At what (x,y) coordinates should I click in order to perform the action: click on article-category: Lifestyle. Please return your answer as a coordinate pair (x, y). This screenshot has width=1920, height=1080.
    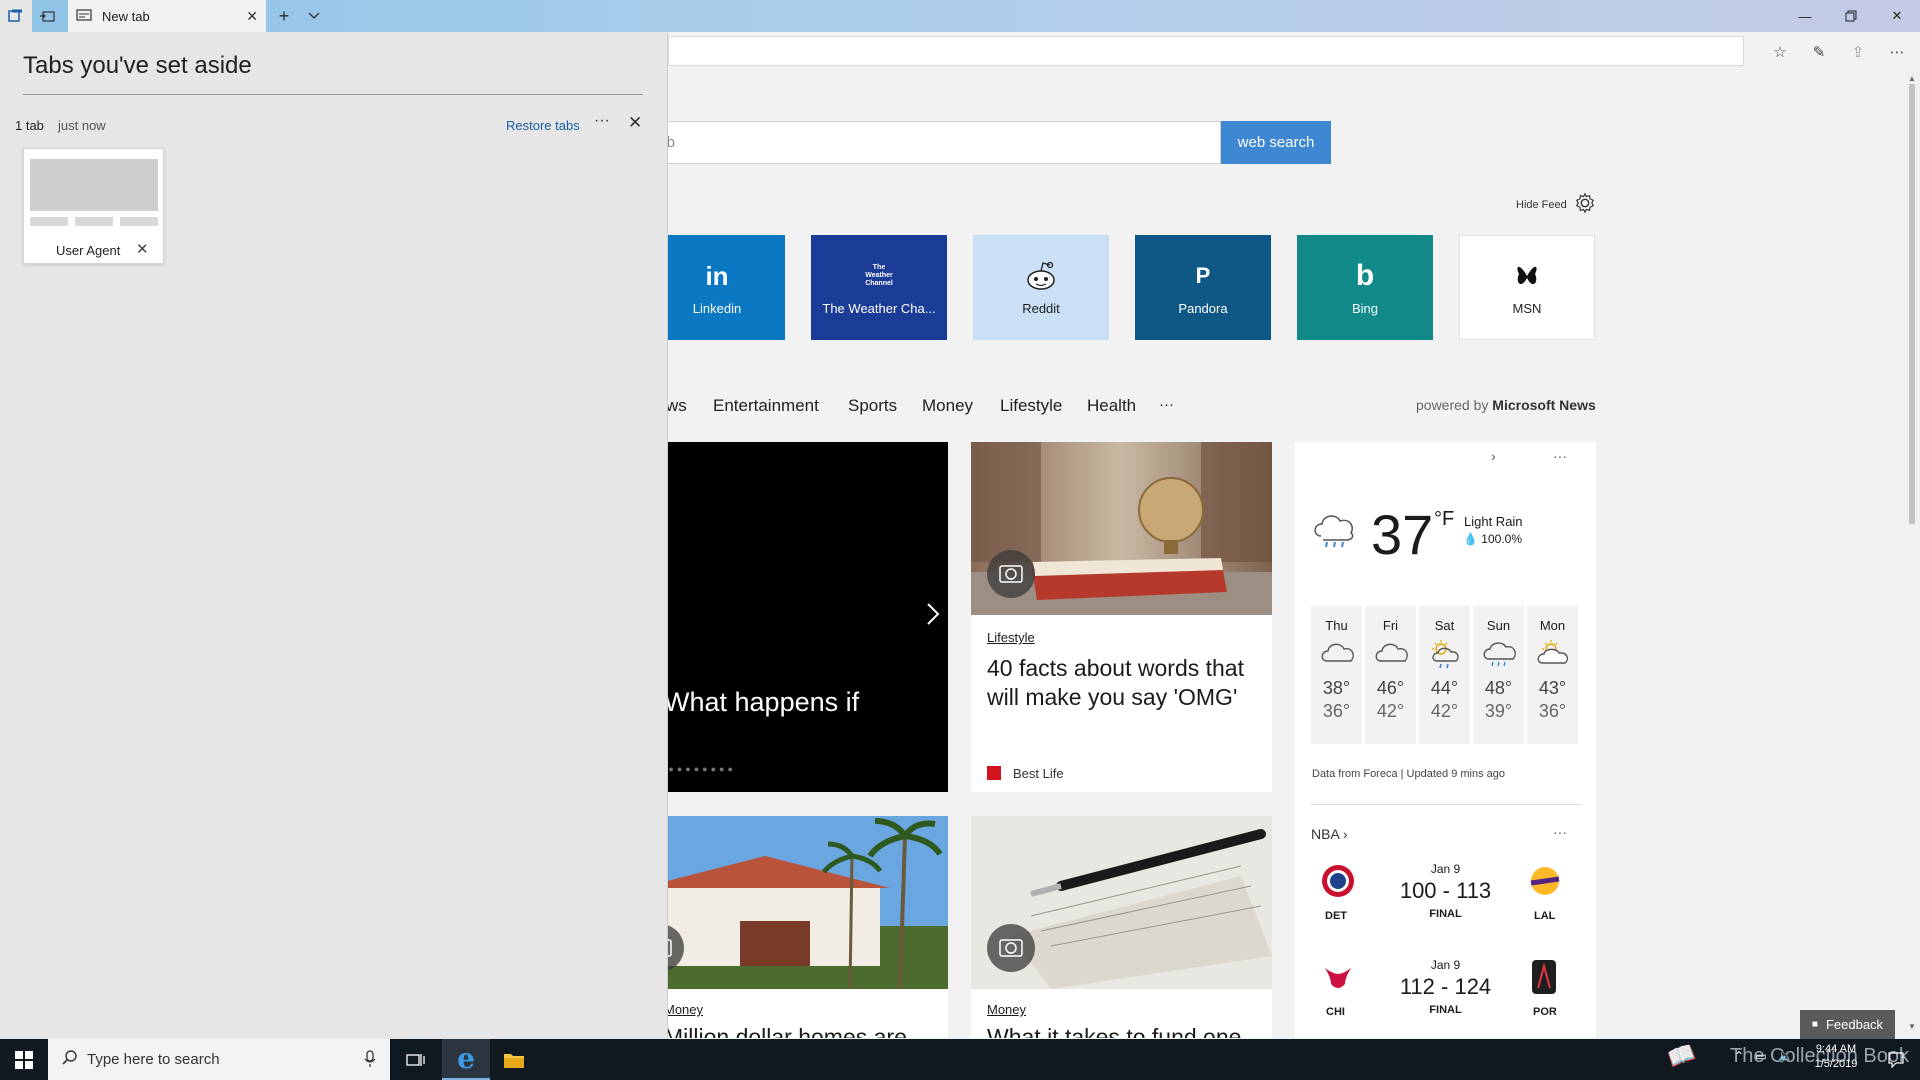
    Looking at the image, I should click on (1011, 637).